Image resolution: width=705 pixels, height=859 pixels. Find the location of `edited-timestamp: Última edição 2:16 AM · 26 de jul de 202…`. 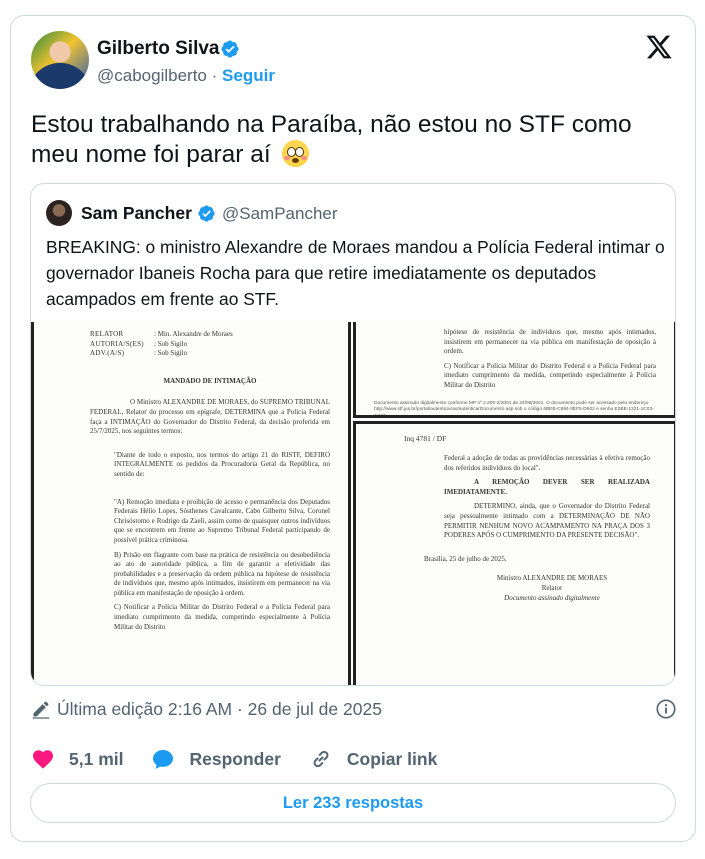

edited-timestamp: Última edição 2:16 AM · 26 de jul de 202… is located at coordinates (219, 709).